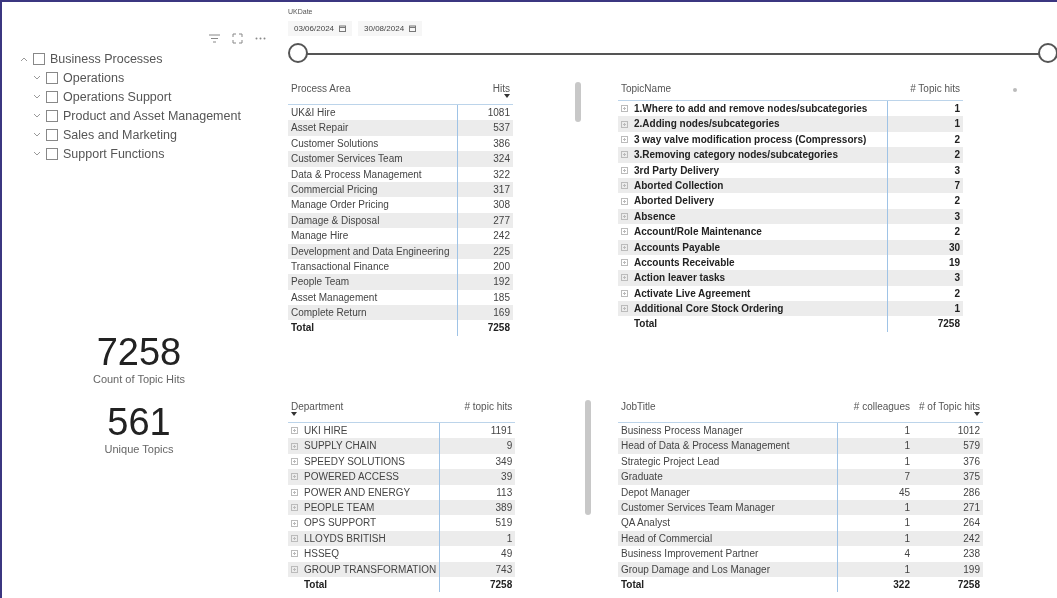  Describe the element at coordinates (94, 78) in the screenshot. I see `tree-item-label: Operations` at that location.